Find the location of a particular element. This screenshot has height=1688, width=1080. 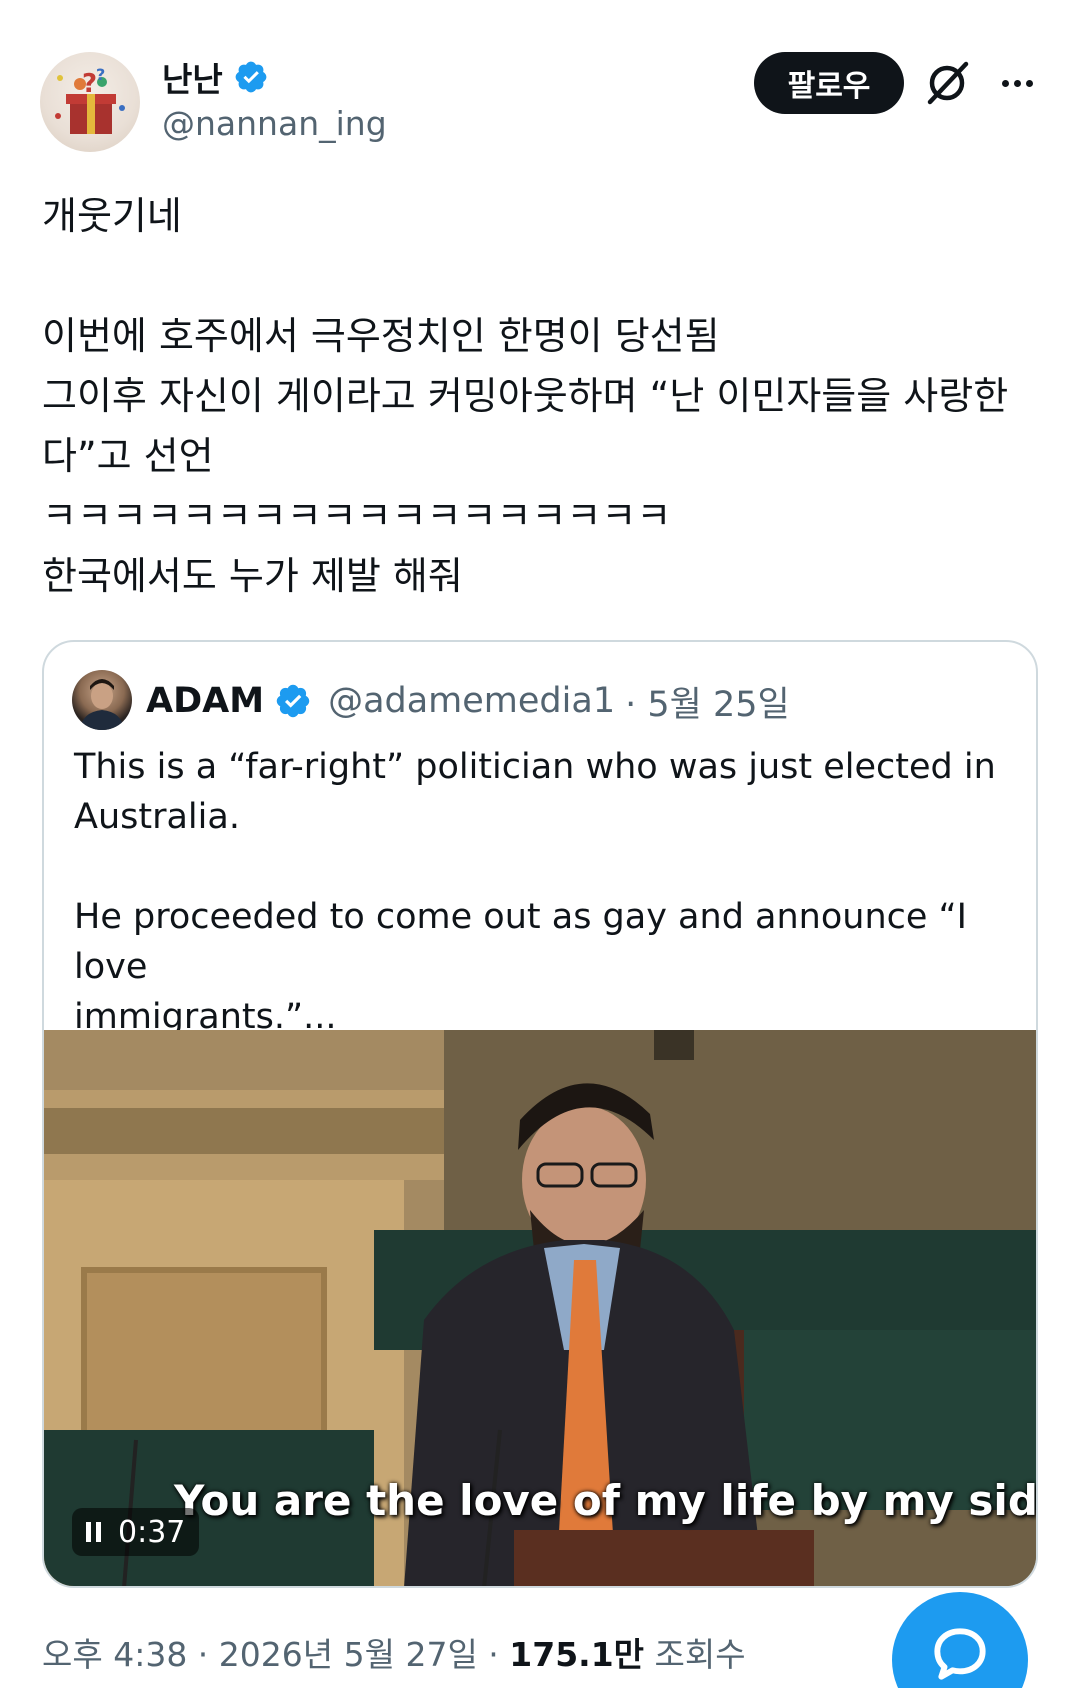

views-label: 조회수 is located at coordinates (695, 1654).